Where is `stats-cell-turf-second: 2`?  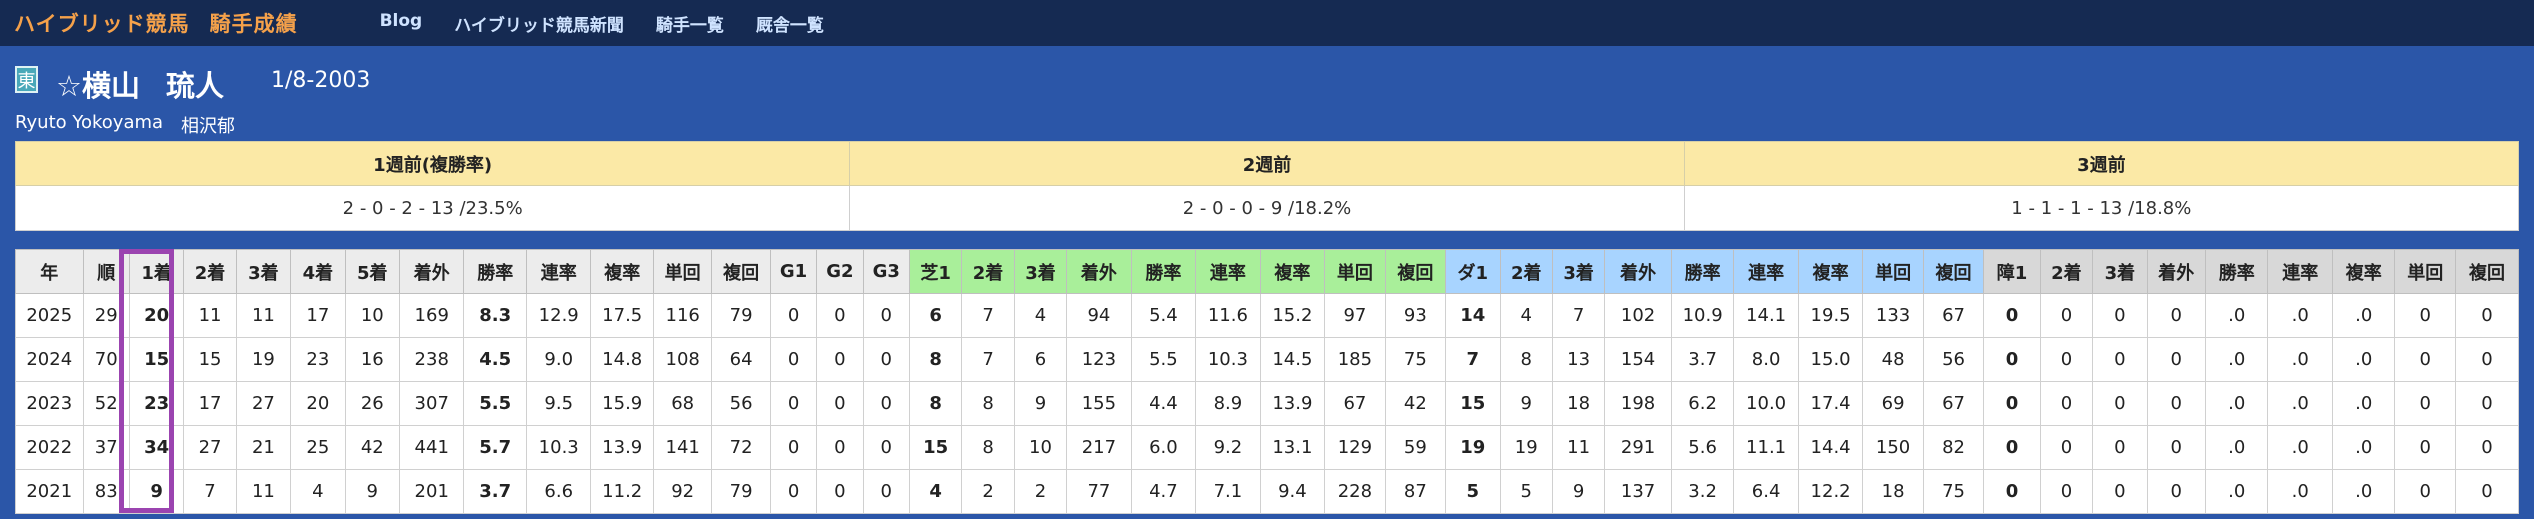 stats-cell-turf-second: 2 is located at coordinates (988, 491).